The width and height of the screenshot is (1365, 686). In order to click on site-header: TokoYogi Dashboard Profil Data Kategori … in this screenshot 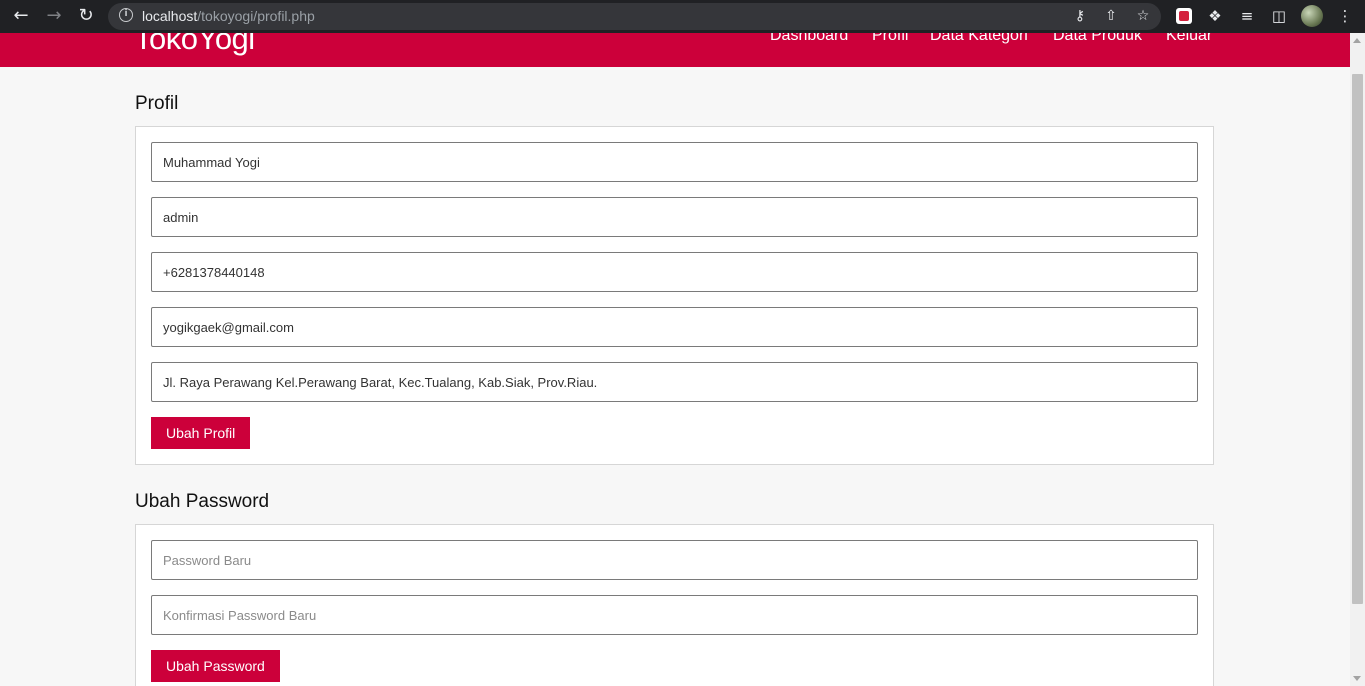, I will do `click(675, 50)`.